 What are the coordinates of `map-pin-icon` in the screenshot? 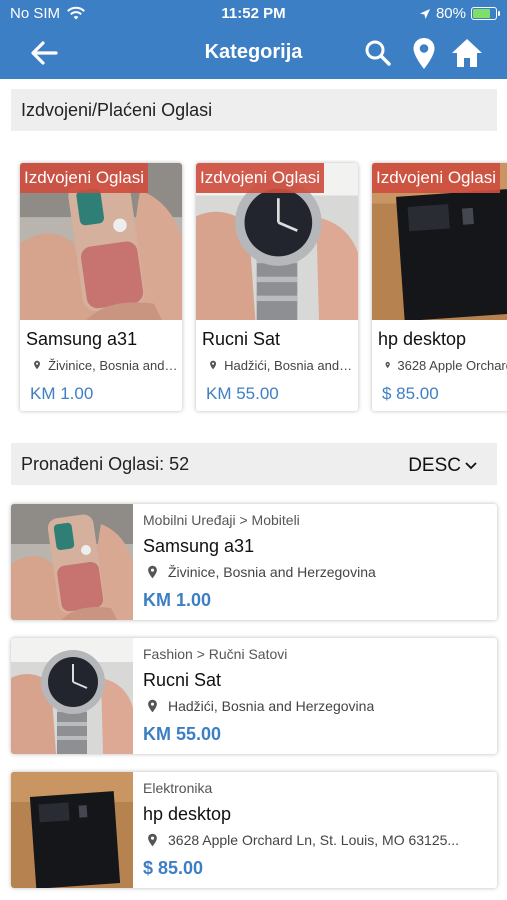 It's located at (424, 53).